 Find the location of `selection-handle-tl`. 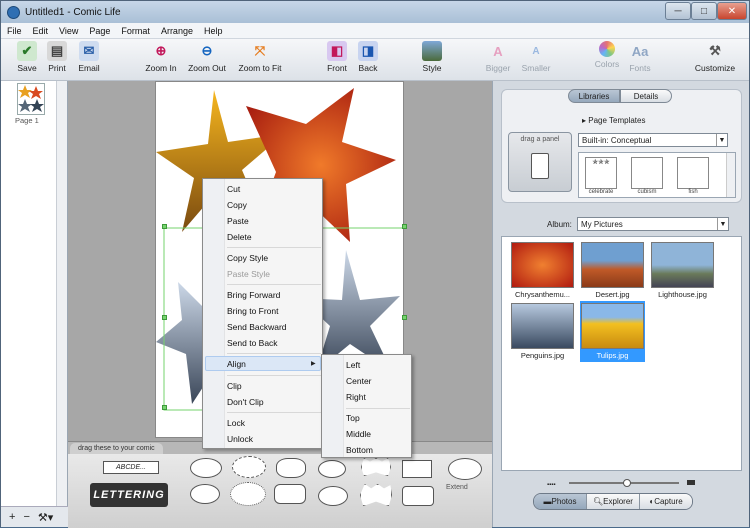

selection-handle-tl is located at coordinates (164, 226).